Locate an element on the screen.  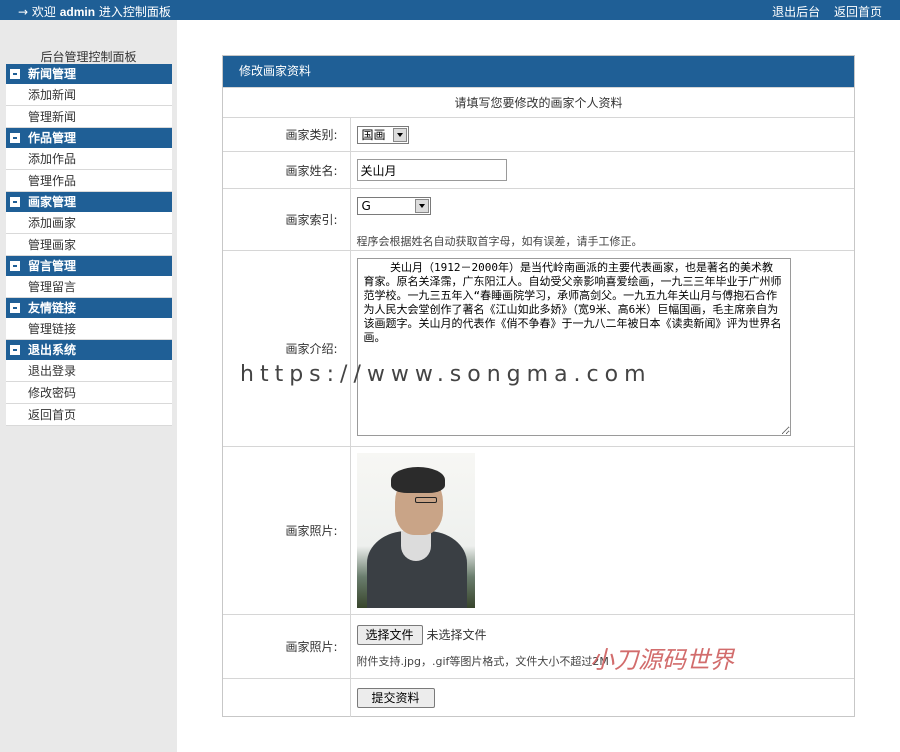
home-link: 返回首页 is located at coordinates (858, 12).